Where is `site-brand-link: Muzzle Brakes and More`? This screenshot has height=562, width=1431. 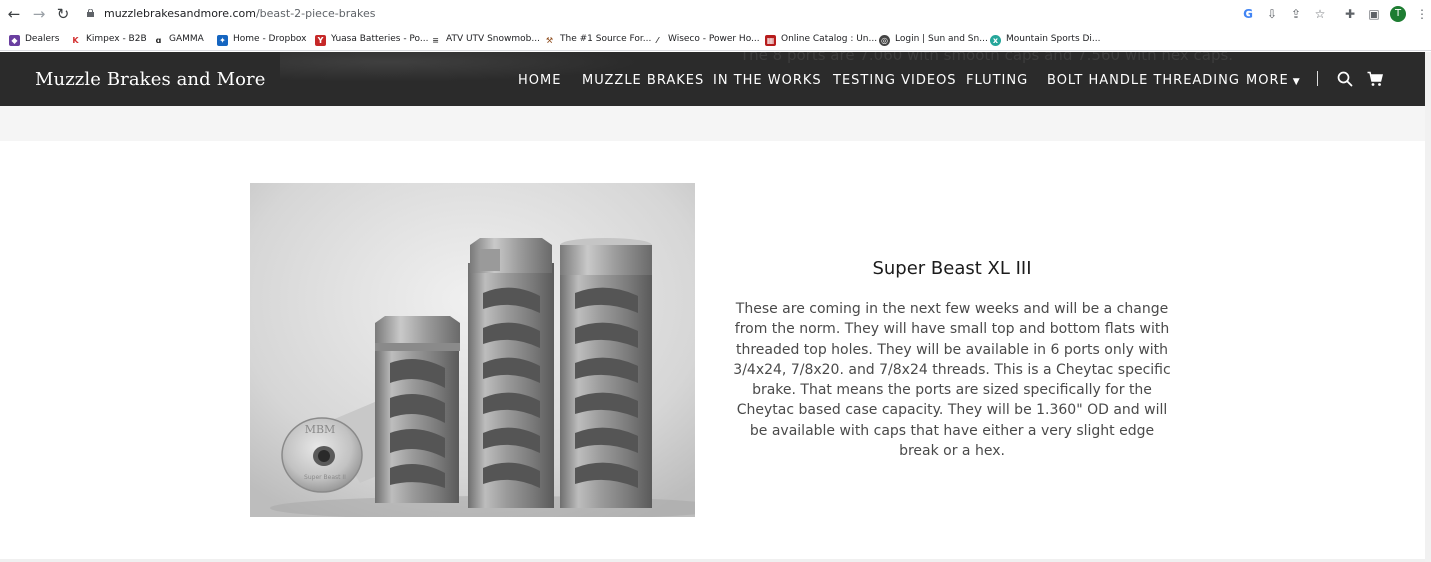 site-brand-link: Muzzle Brakes and More is located at coordinates (150, 79).